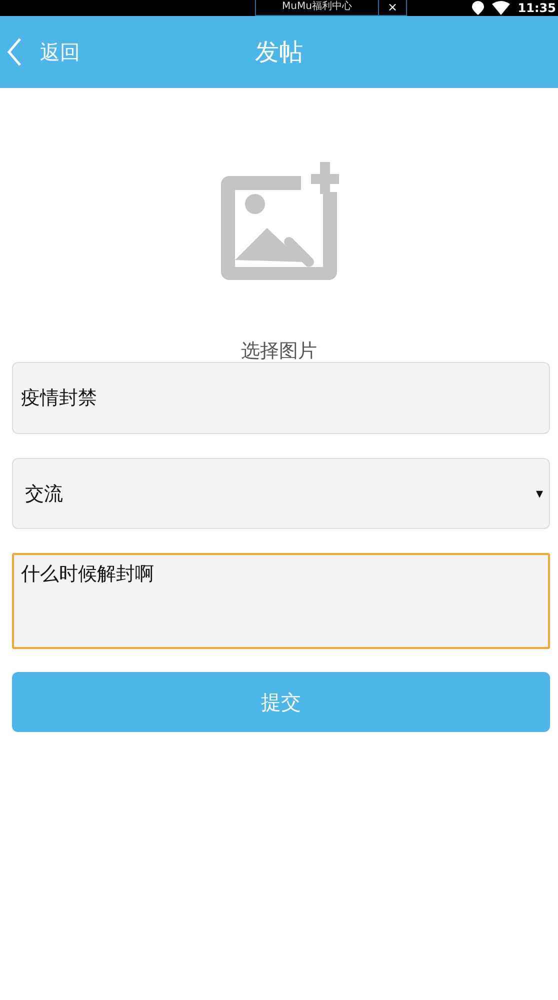 The height and width of the screenshot is (1000, 558). I want to click on clock-time: 11:35, so click(537, 8).